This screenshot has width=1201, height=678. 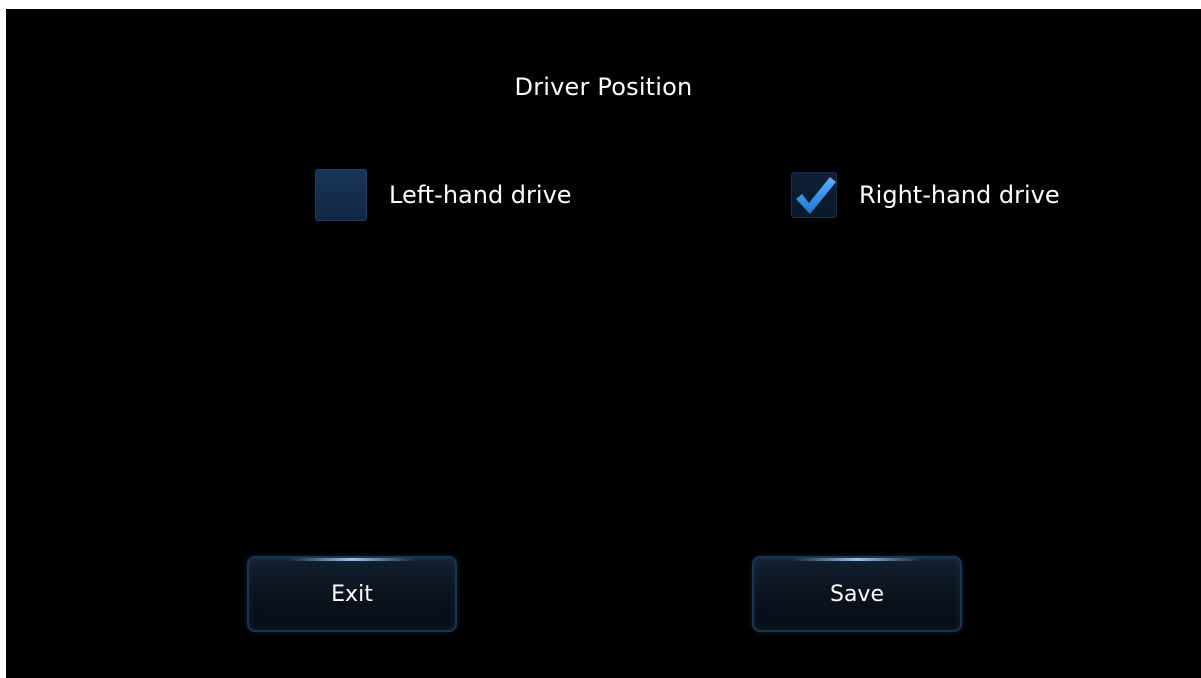 I want to click on exit-button: Exit, so click(x=352, y=594).